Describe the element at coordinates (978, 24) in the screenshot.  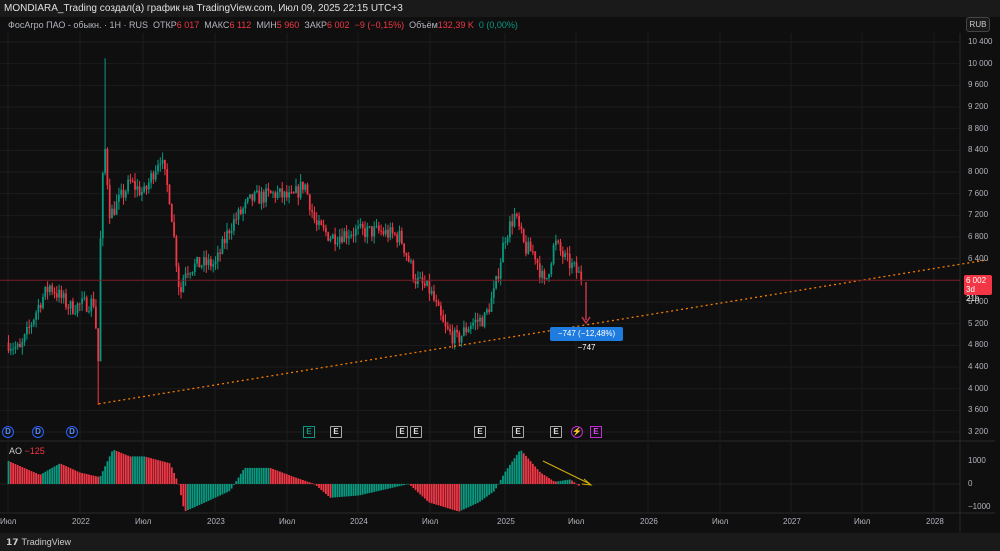
I see `currency-button: RUB` at that location.